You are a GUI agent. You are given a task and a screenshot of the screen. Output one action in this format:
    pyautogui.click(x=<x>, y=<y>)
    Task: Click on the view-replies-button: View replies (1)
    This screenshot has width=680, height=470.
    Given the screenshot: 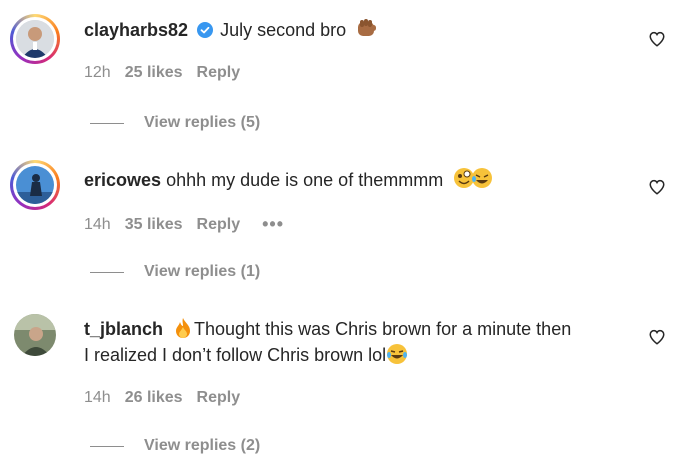 What is the action you would take?
    pyautogui.click(x=175, y=272)
    